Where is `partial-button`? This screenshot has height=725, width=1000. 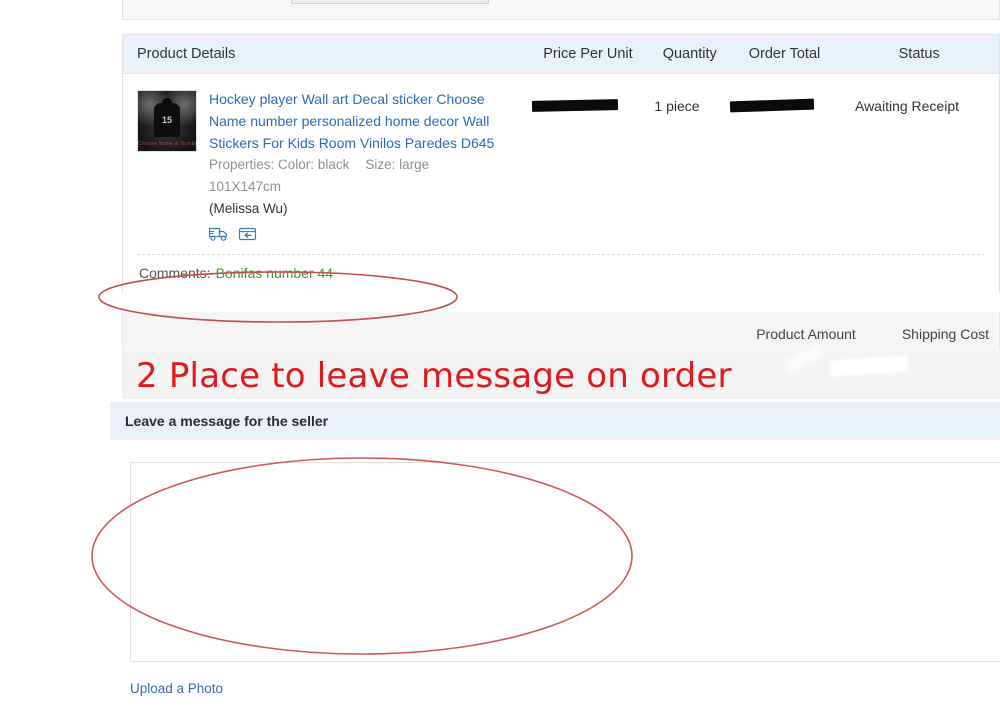
partial-button is located at coordinates (390, 2).